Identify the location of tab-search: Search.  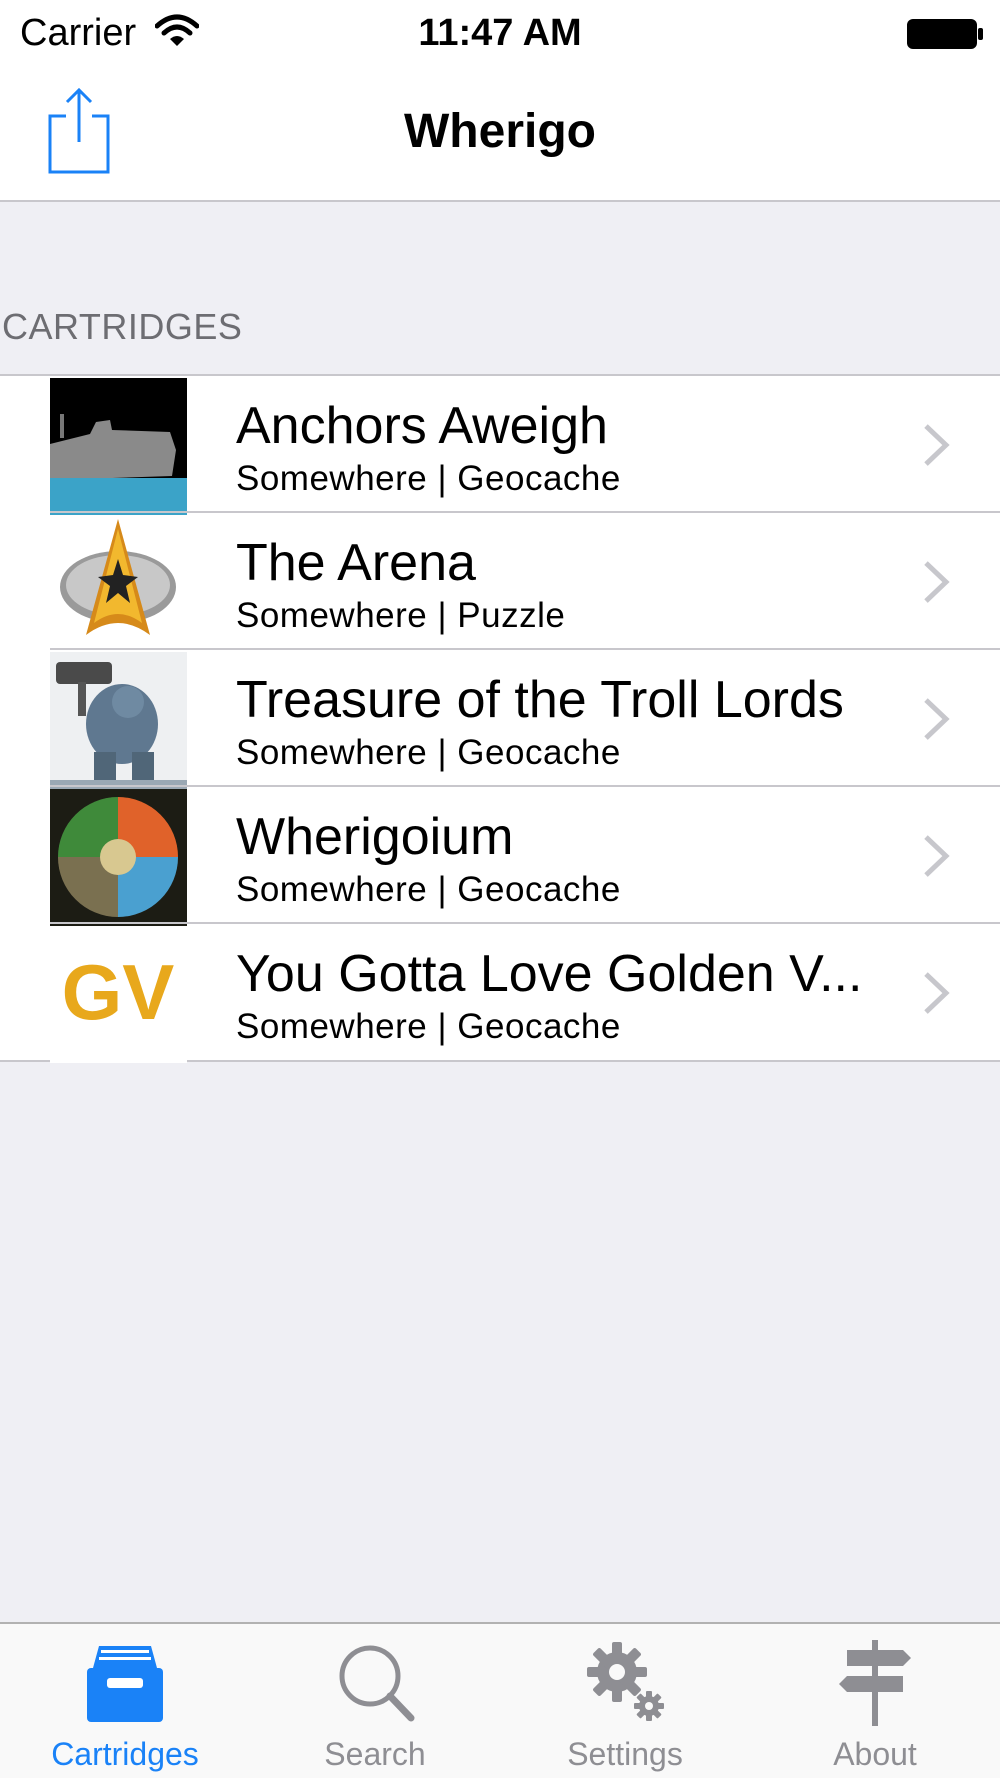
(375, 1701).